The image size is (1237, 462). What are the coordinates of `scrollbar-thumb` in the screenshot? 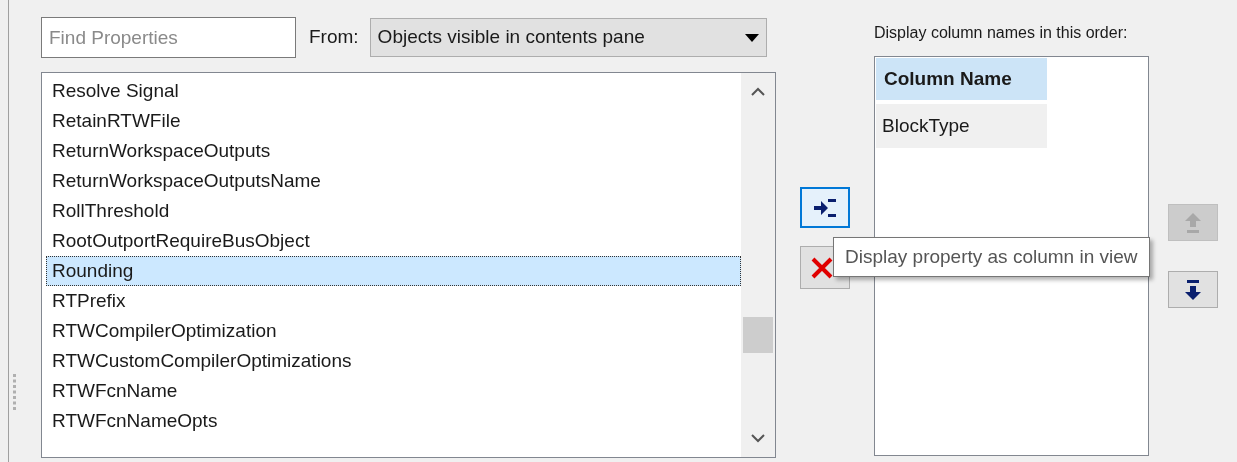 It's located at (758, 335).